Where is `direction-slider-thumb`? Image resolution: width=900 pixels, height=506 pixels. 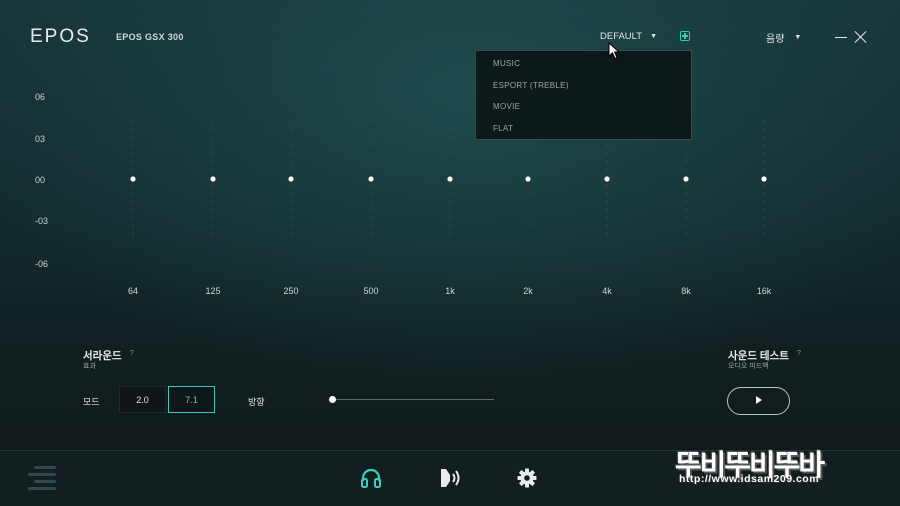 direction-slider-thumb is located at coordinates (332, 399).